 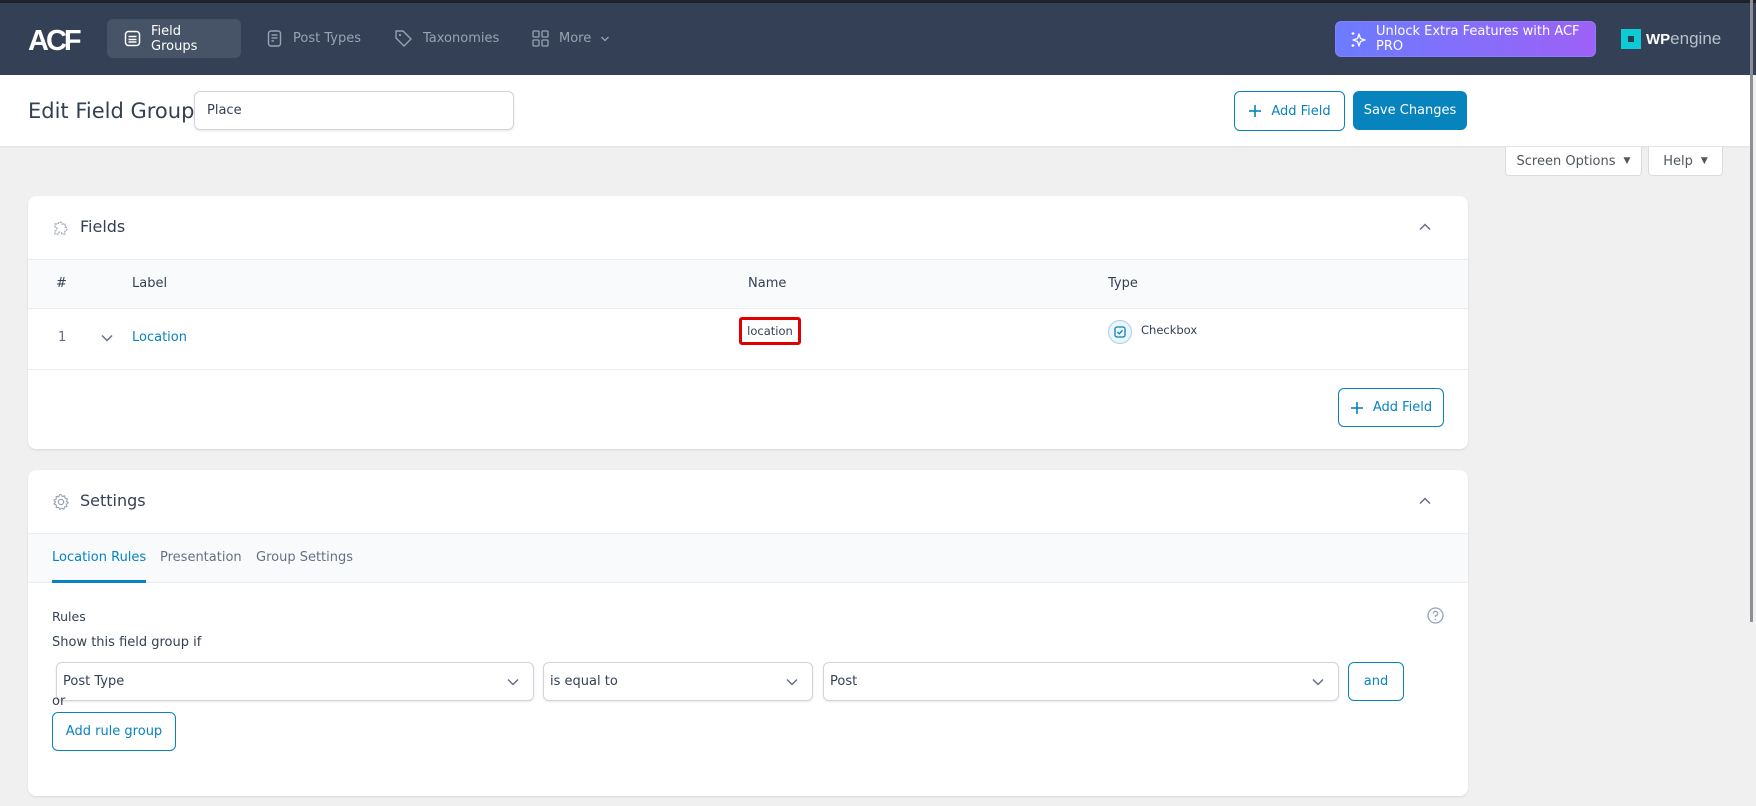 I want to click on header-add-field-button: Add Field, so click(x=1289, y=111).